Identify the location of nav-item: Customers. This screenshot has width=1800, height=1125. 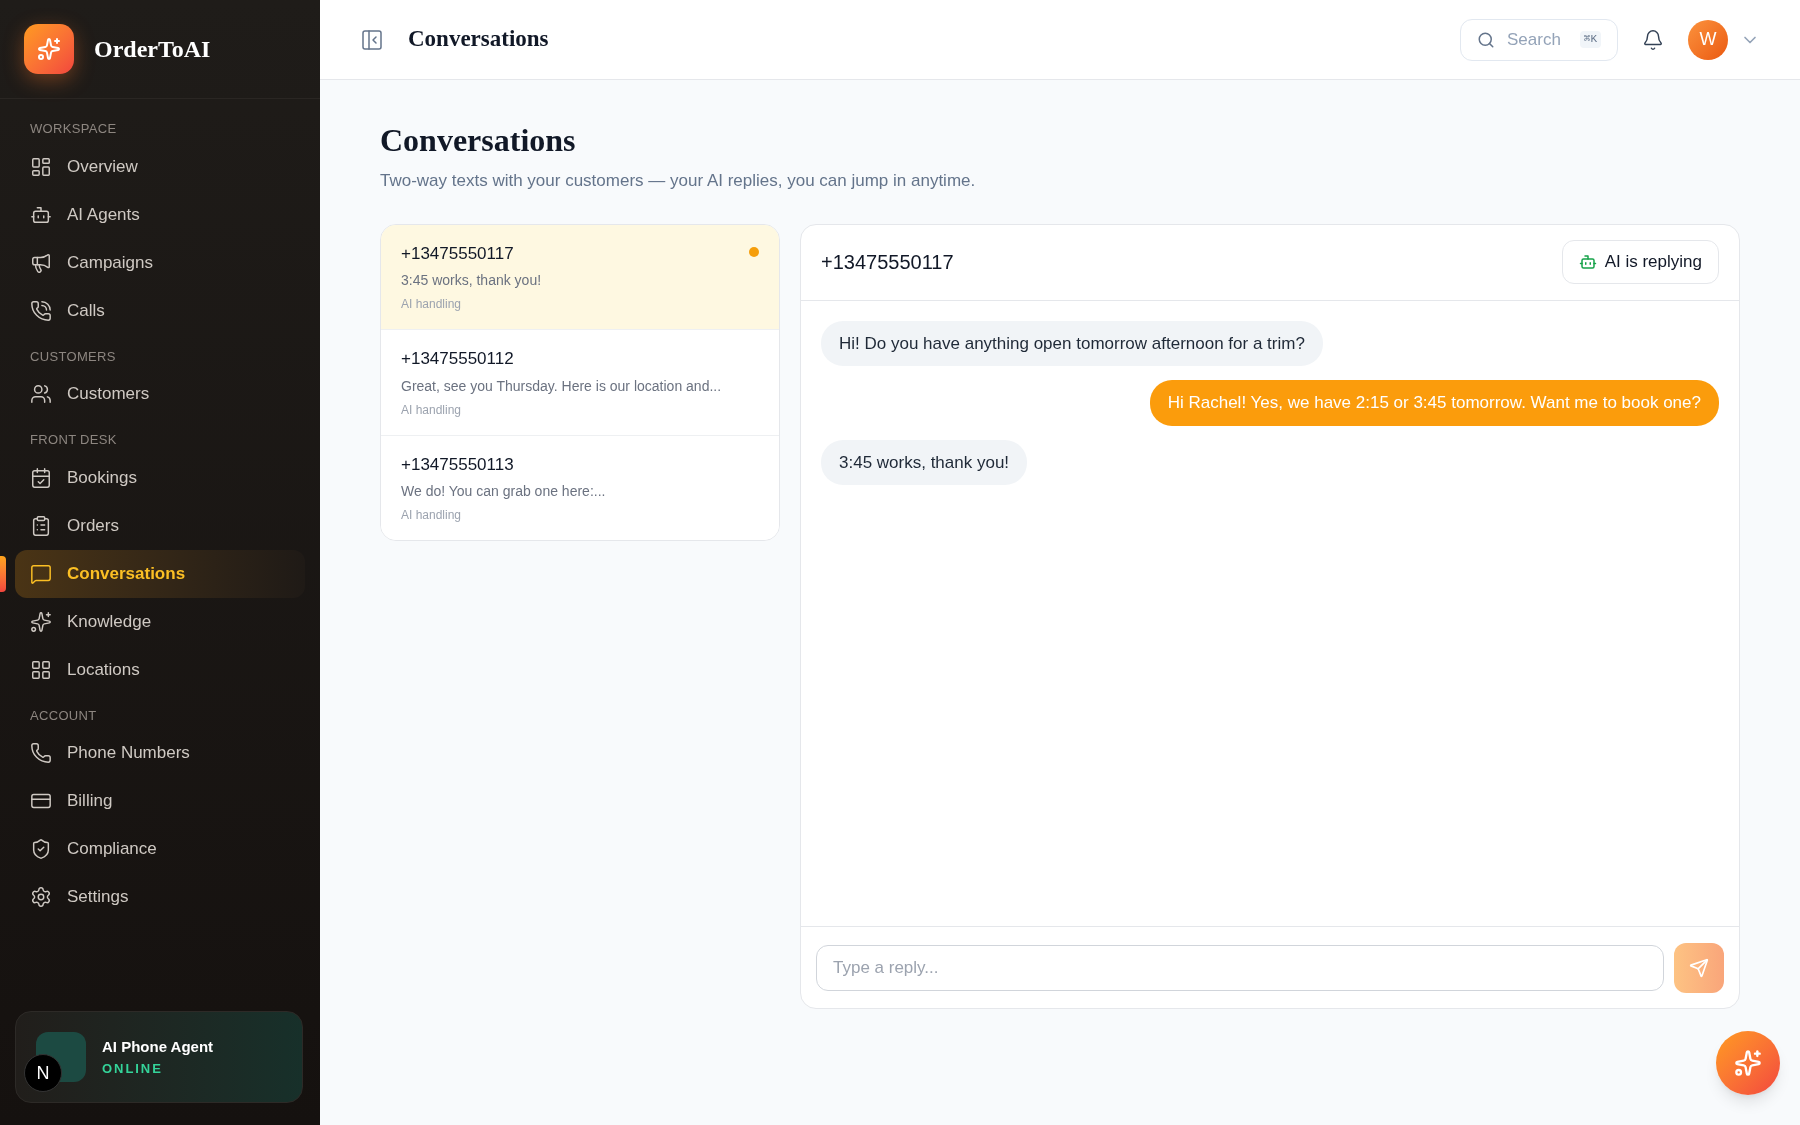
(160, 394).